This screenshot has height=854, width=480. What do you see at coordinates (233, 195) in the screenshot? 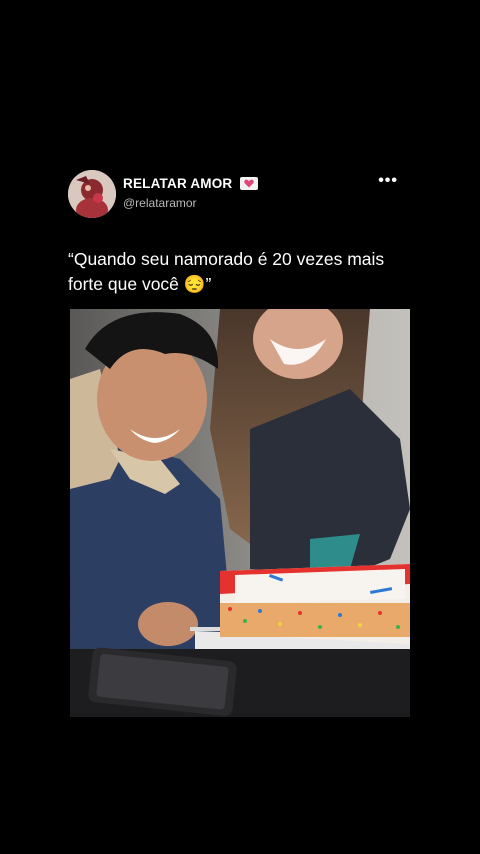
I see `post-header: RELATAR AMOR @relataramor •••` at bounding box center [233, 195].